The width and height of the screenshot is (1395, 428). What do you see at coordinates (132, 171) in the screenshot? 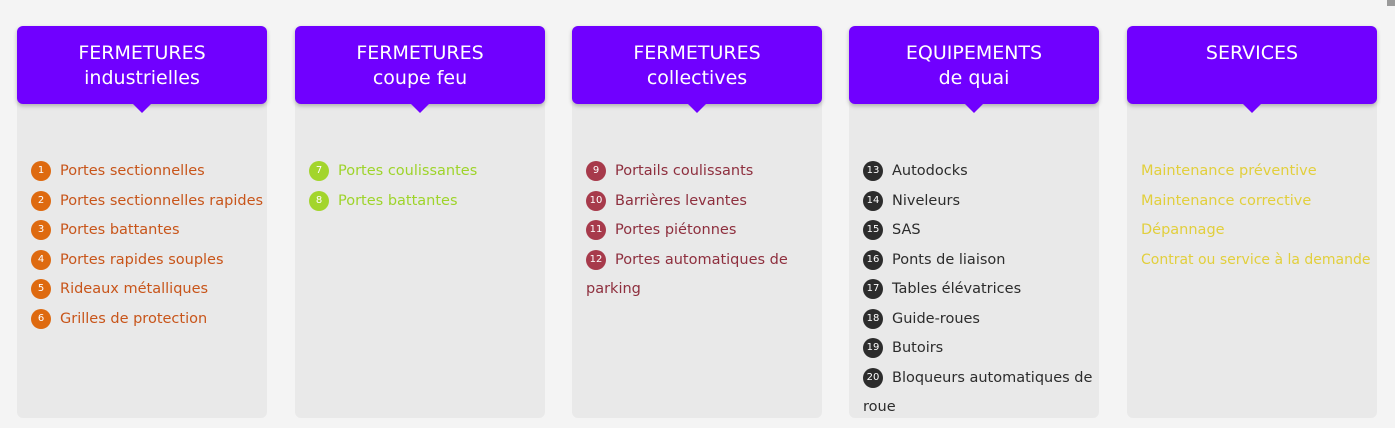
I see `item-link: Portes sectionnelles` at bounding box center [132, 171].